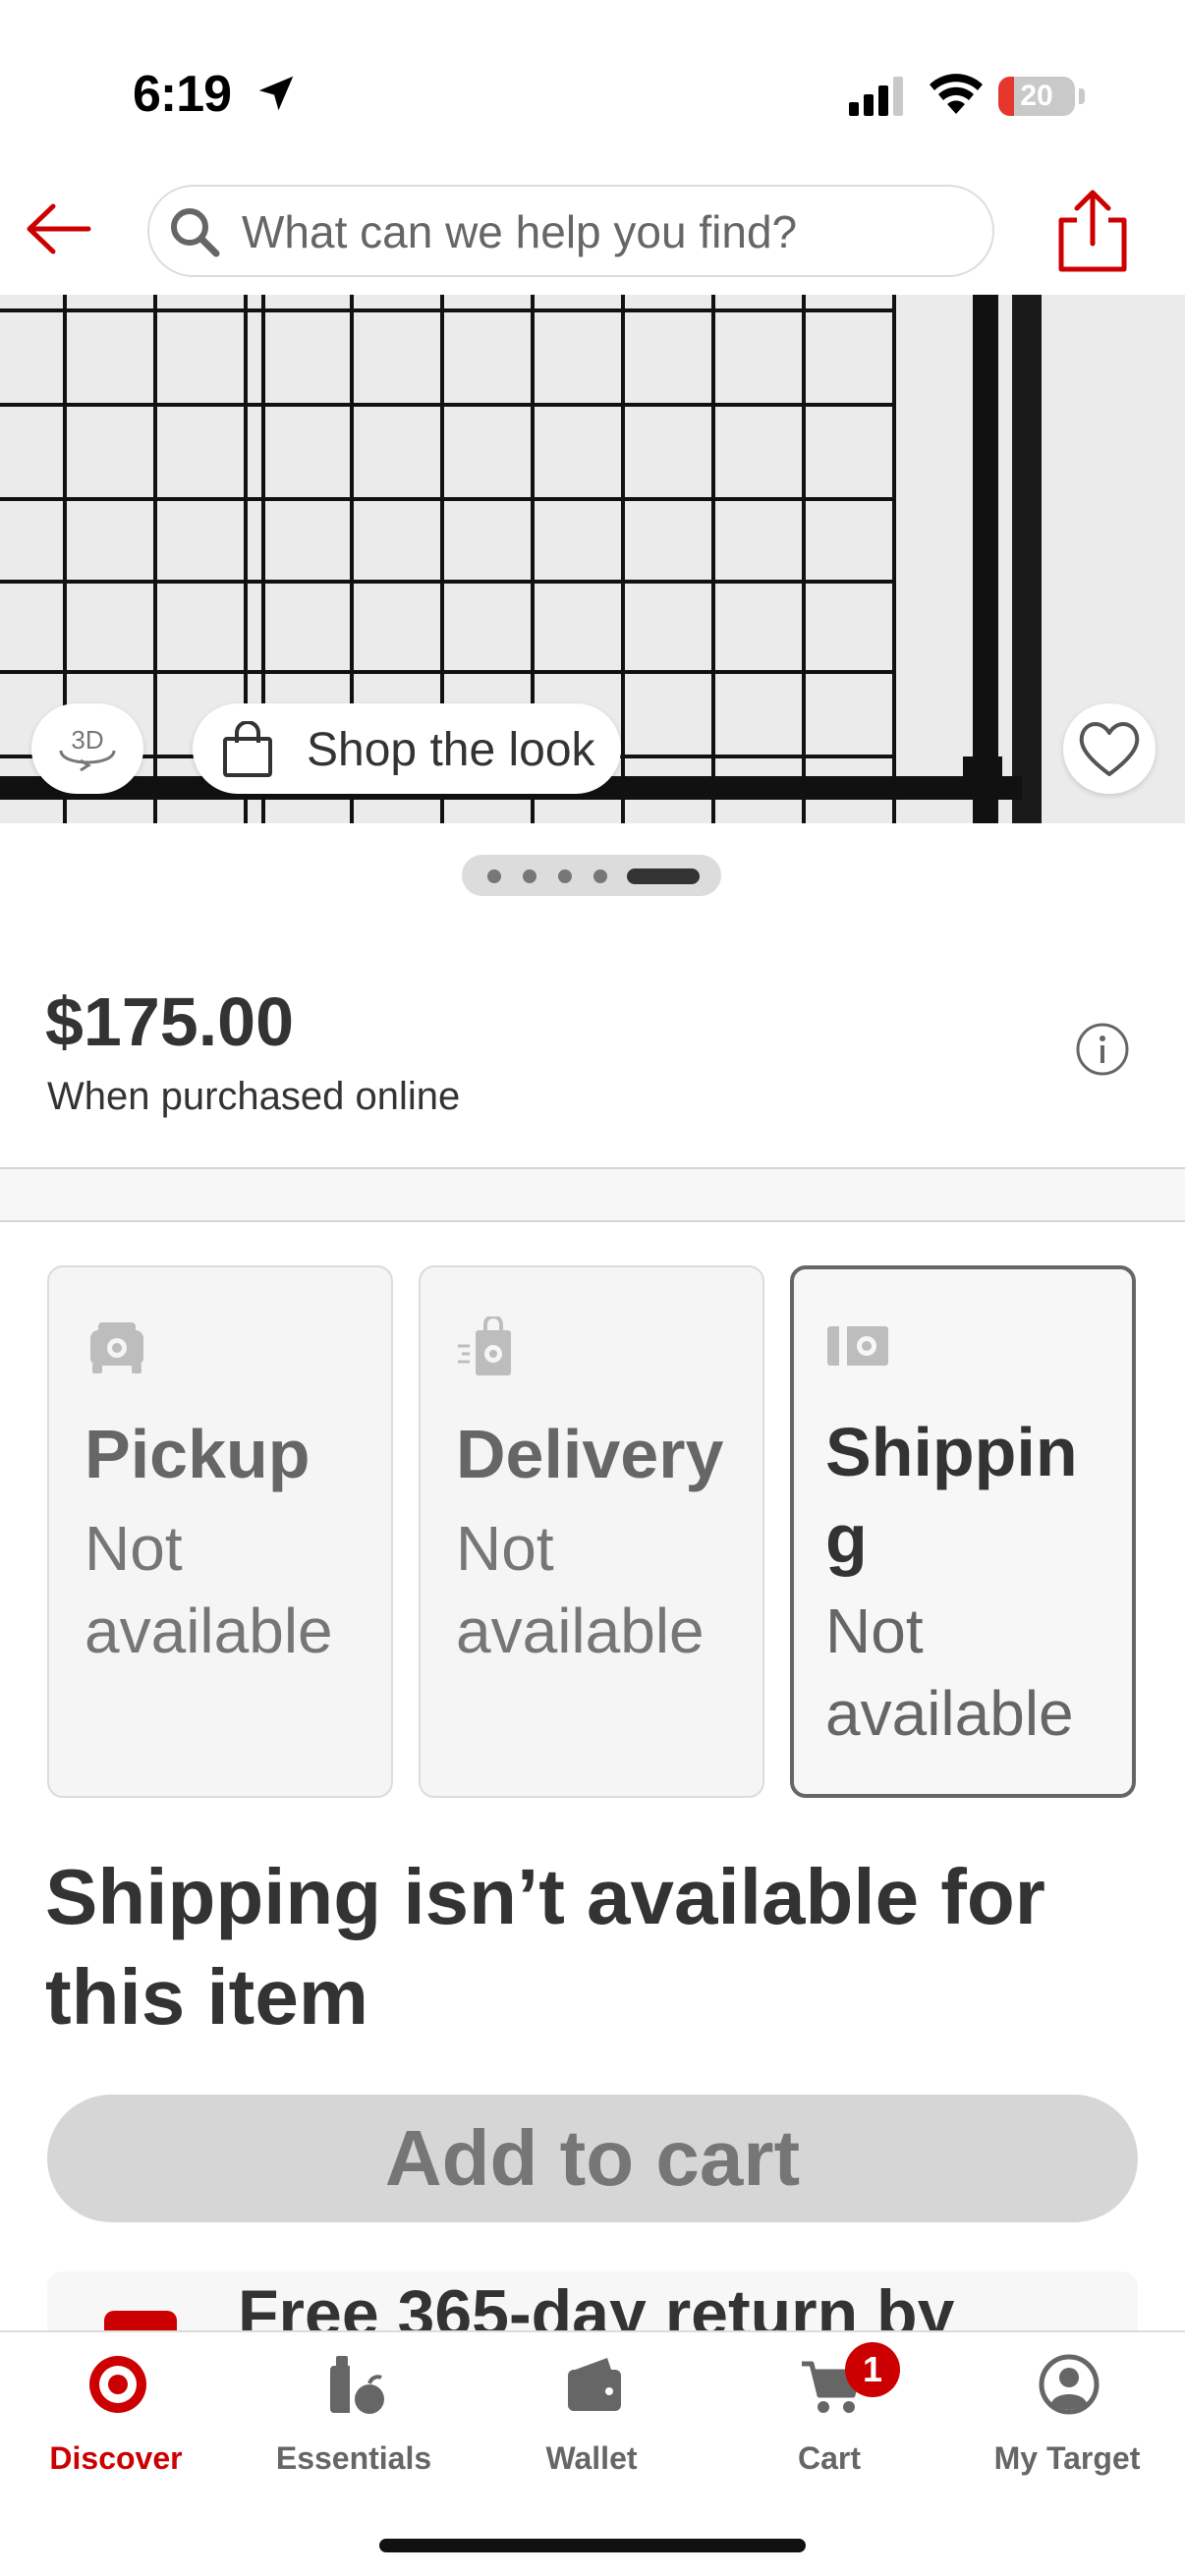  I want to click on battery-indicator: 20, so click(1041, 96).